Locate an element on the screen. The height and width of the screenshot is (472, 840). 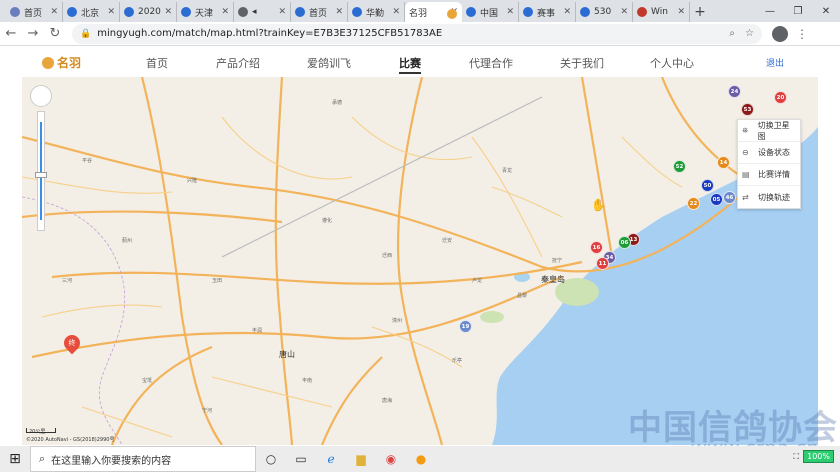
zoom-icon: ⌕ is located at coordinates (732, 33).